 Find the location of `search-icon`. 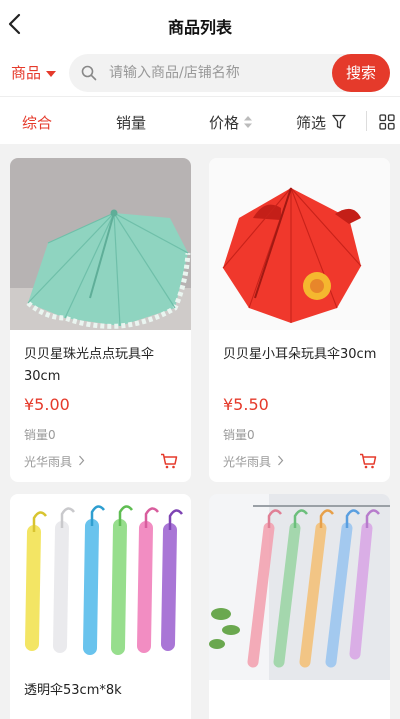

search-icon is located at coordinates (89, 73).